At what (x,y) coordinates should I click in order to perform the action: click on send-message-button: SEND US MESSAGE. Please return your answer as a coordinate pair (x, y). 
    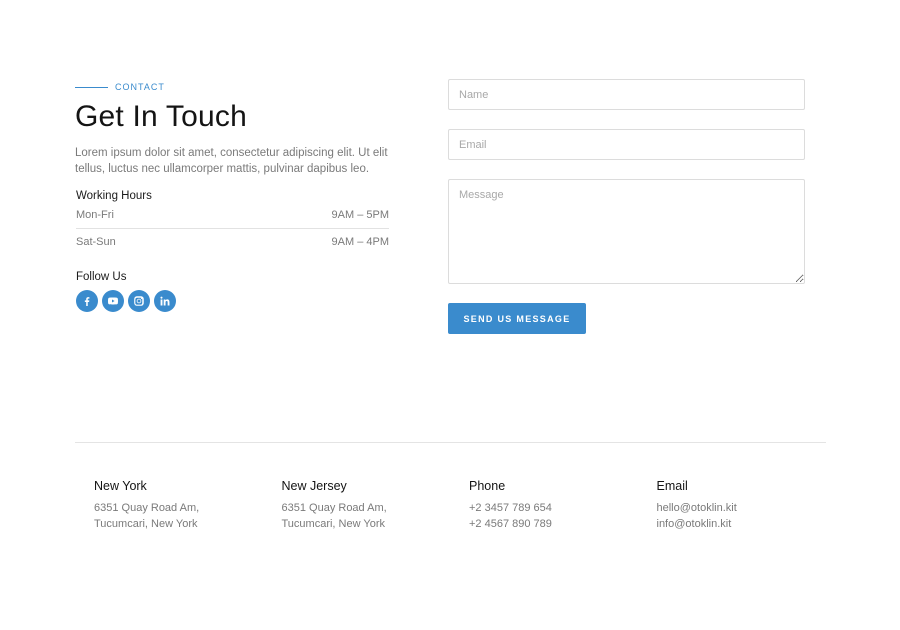
    Looking at the image, I should click on (517, 318).